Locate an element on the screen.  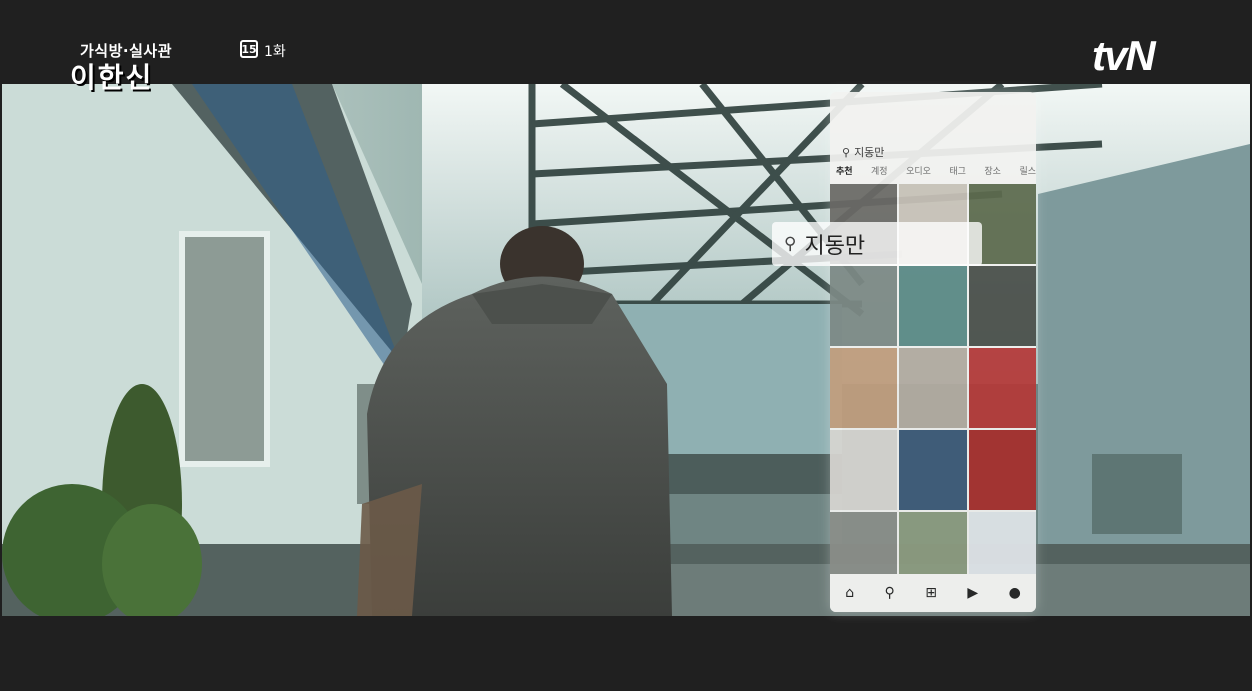
phone-tabs: 추천 계정 오디오 태그 장소 릴스 is located at coordinates (936, 173).